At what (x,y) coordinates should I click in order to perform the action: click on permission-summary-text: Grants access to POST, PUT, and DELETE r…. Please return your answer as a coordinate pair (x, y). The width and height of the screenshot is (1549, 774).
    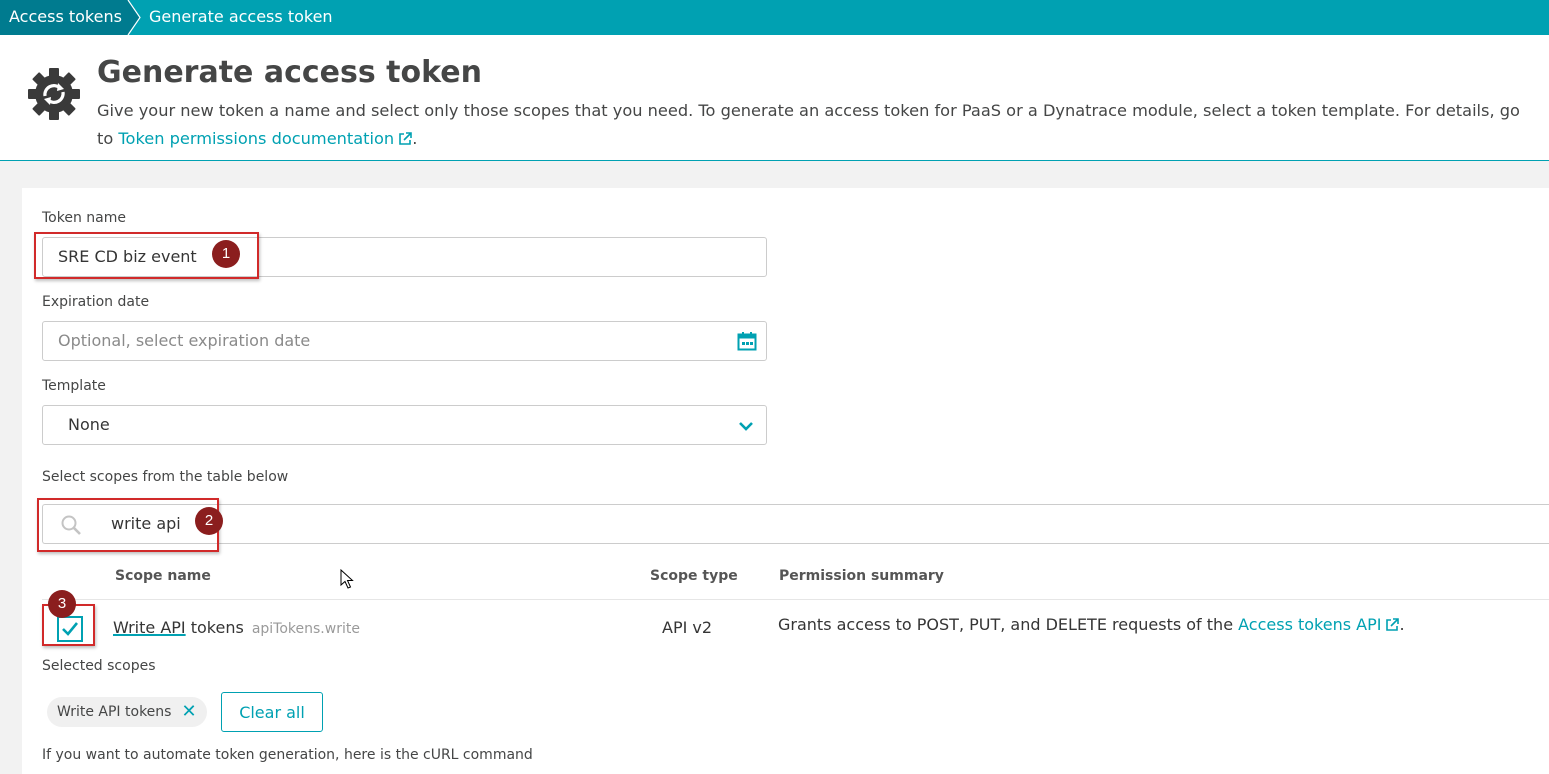
    Looking at the image, I should click on (1008, 624).